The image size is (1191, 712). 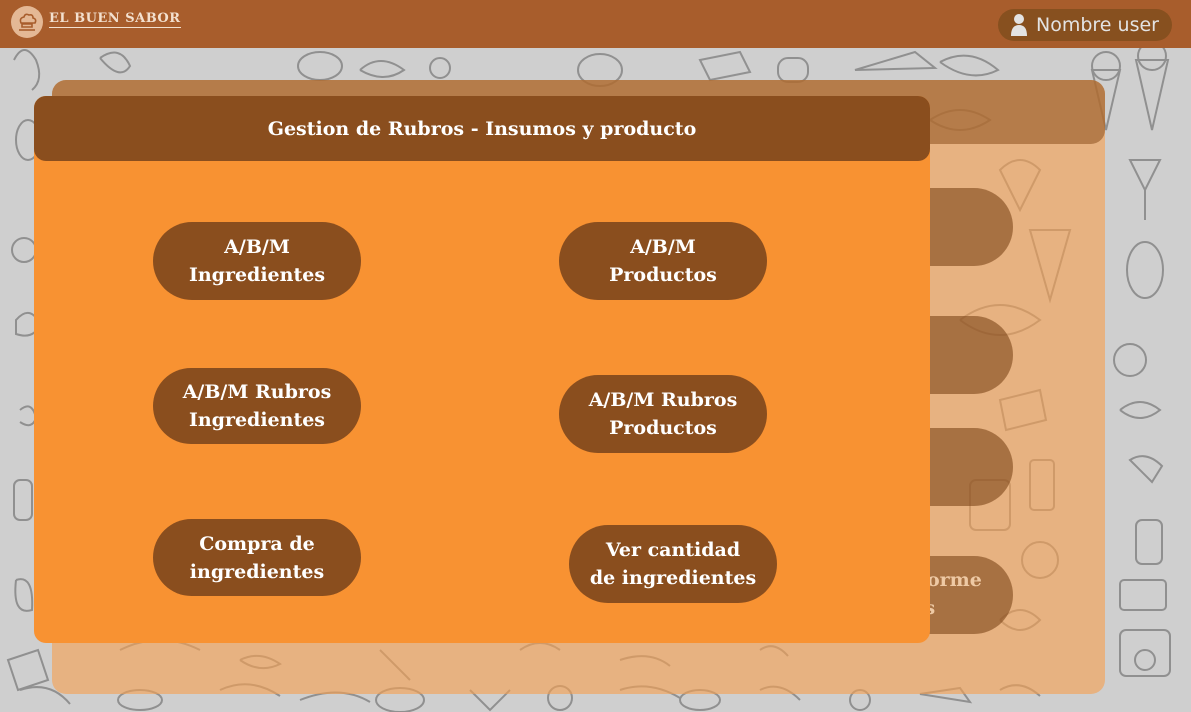 I want to click on top-bar: EL BUEN SABOR Nombre user, so click(x=595, y=24).